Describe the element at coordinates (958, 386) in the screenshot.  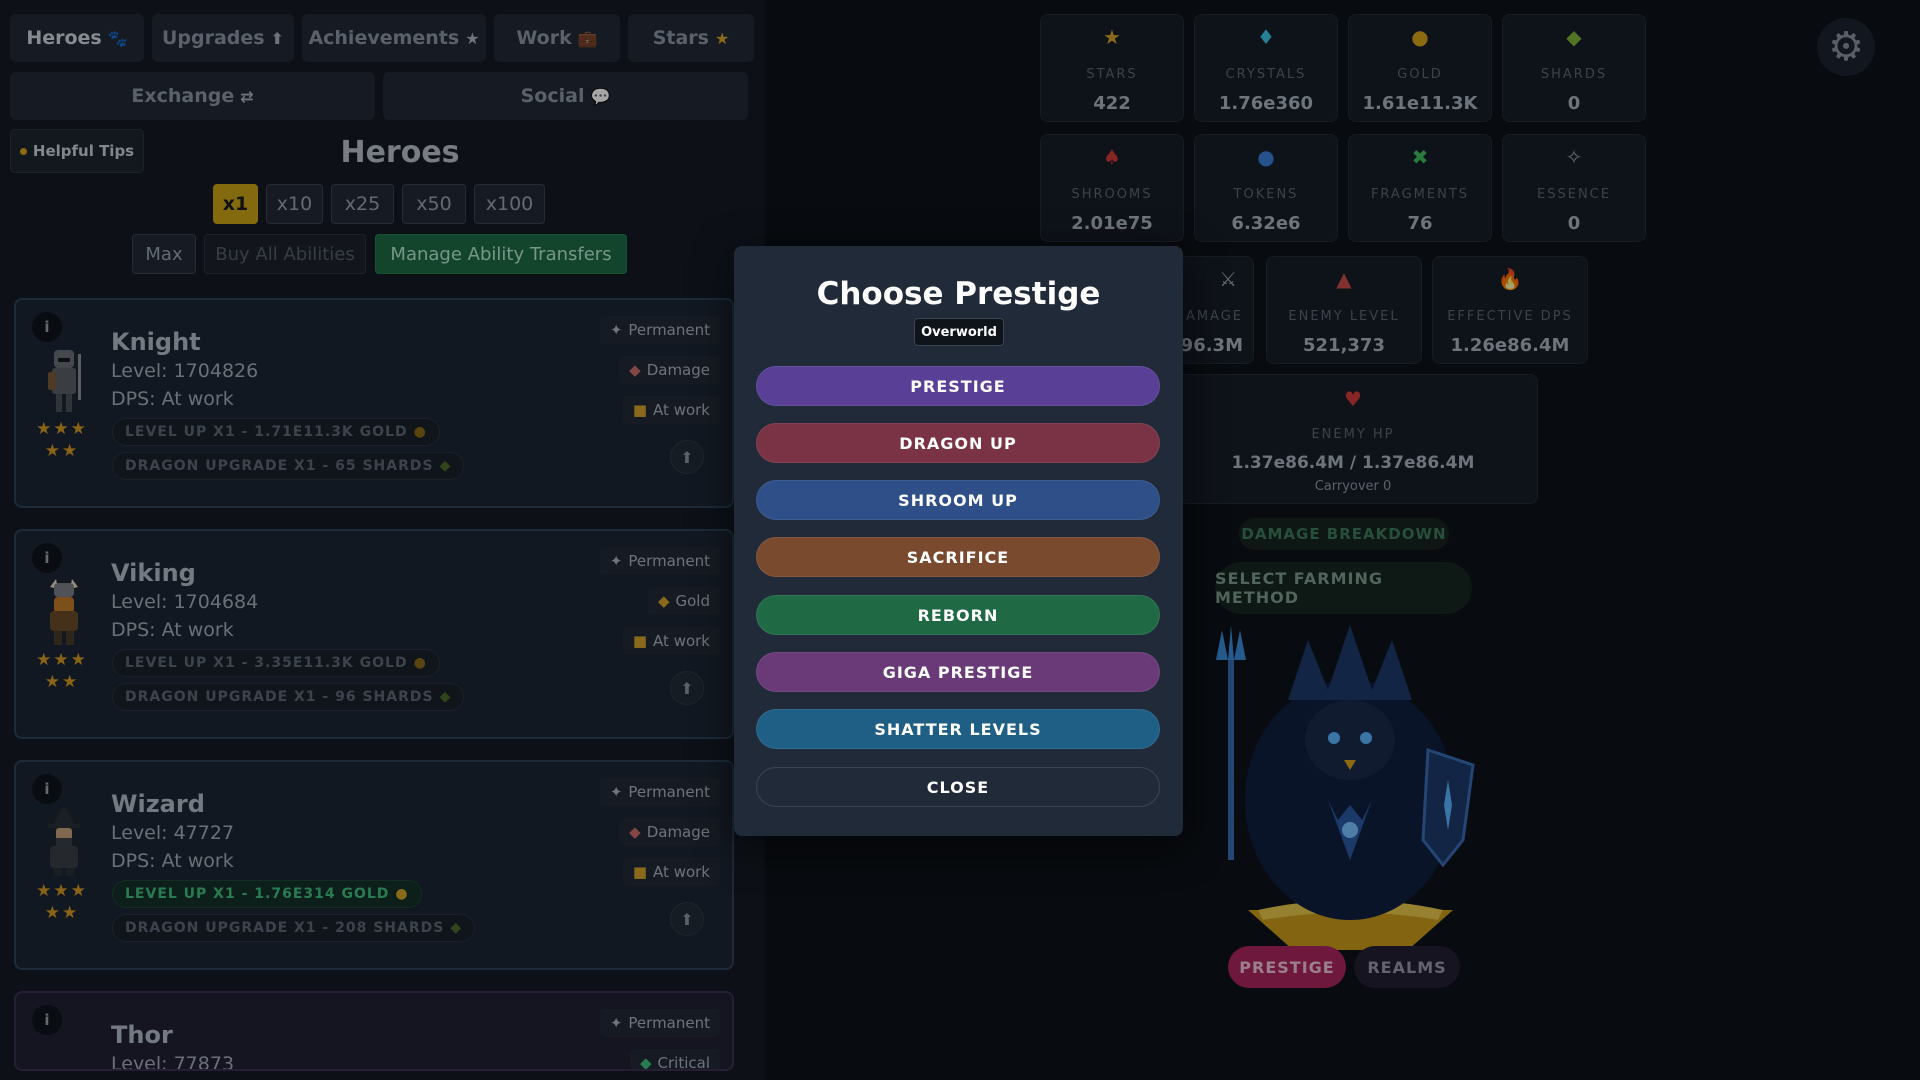
I see `prestige-button: PRESTIGE` at that location.